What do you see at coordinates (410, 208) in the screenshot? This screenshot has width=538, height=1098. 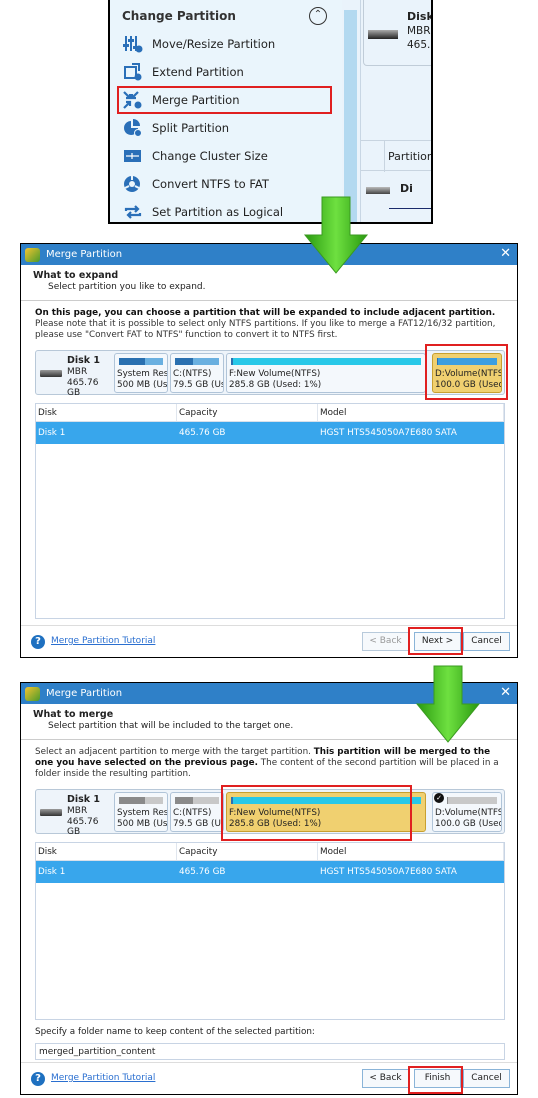 I see `divider` at bounding box center [410, 208].